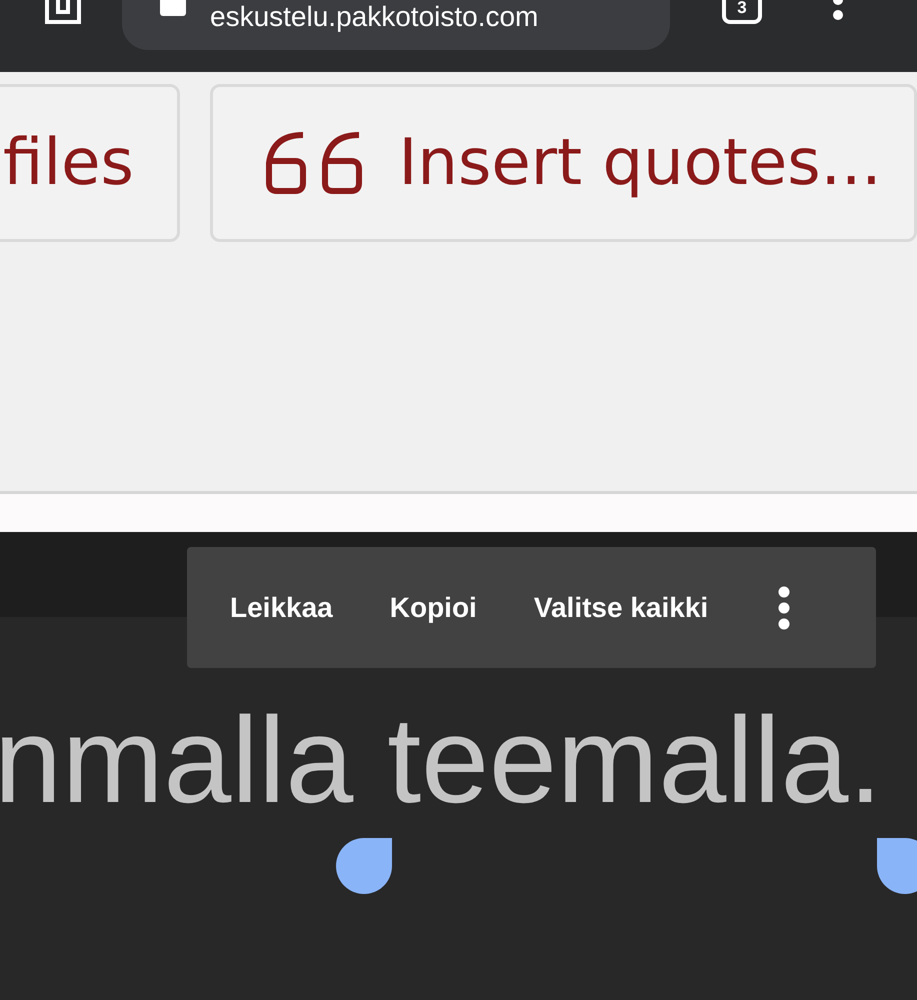 The image size is (917, 1000). I want to click on menu-item: Leikkaa, so click(281, 608).